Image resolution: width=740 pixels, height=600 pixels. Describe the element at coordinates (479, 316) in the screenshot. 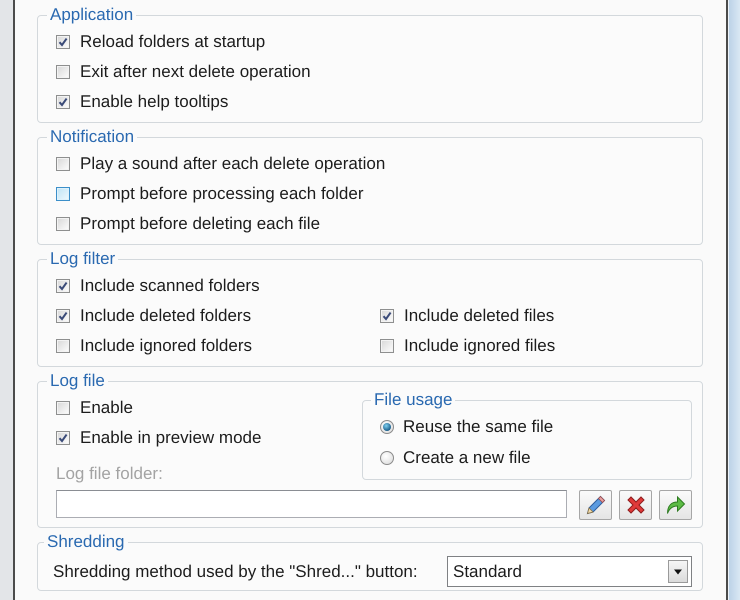

I see `checkbox-label: Include deleted files` at that location.